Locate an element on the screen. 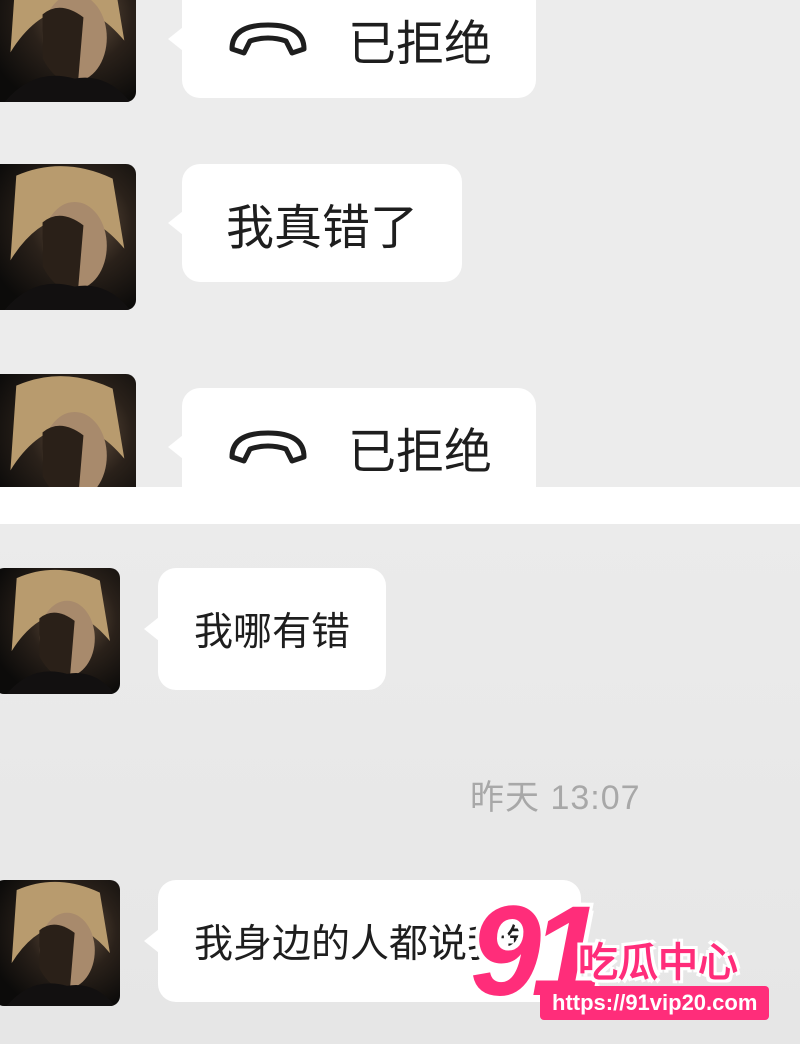  panel-divider is located at coordinates (400, 505).